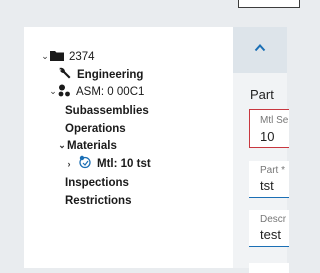  What do you see at coordinates (260, 47) in the screenshot?
I see `collapse-chevron-up-icon` at bounding box center [260, 47].